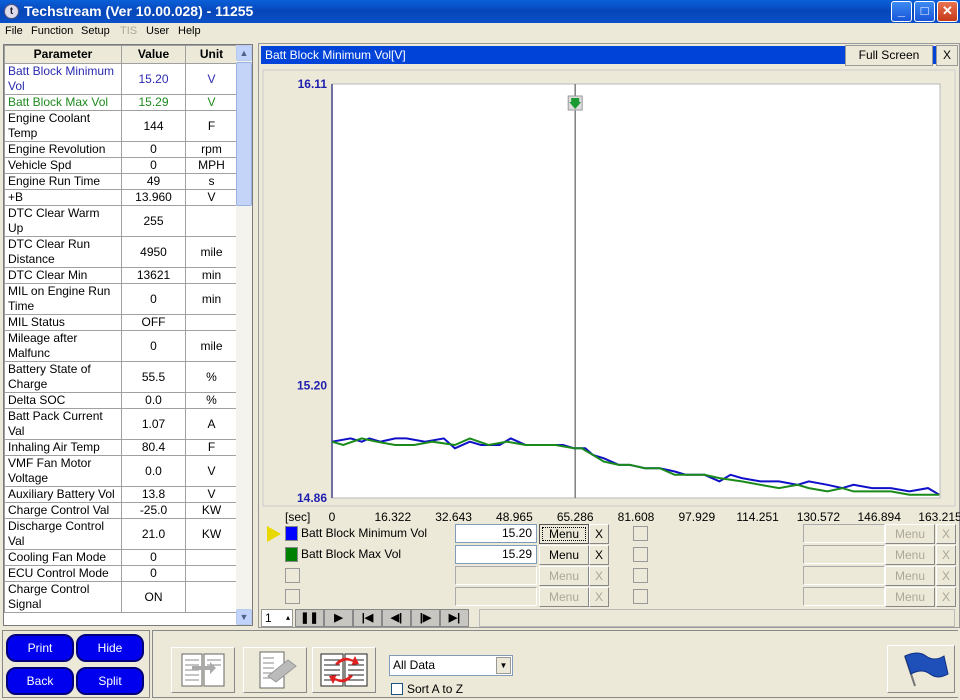 The height and width of the screenshot is (700, 960). I want to click on parameter-row: DTC Clear Min 13621 min, so click(121, 275).